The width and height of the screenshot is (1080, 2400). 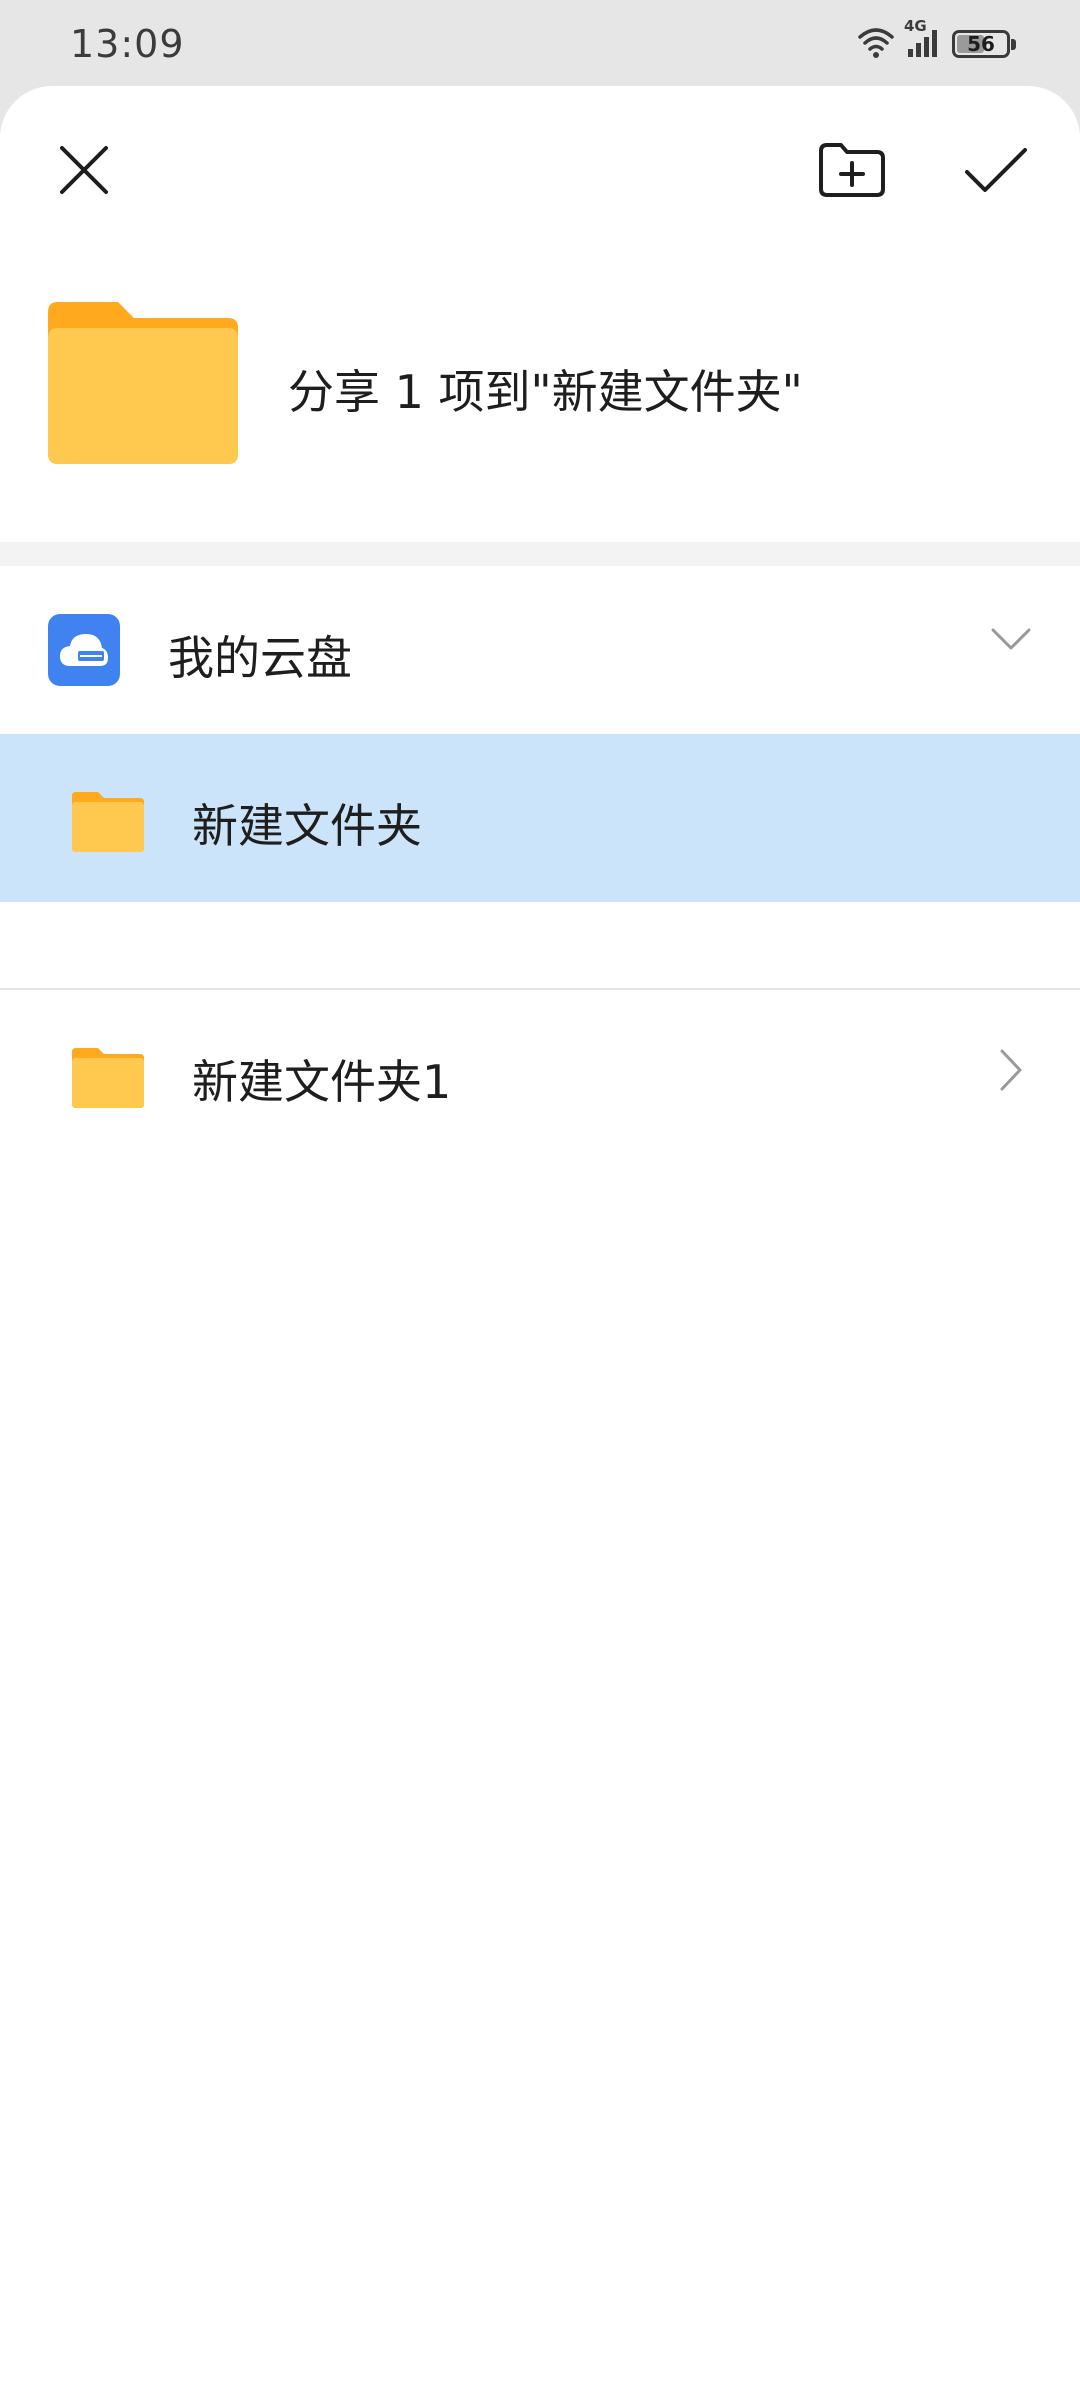 I want to click on folder-name: 新建文件夹1, so click(x=322, y=1082).